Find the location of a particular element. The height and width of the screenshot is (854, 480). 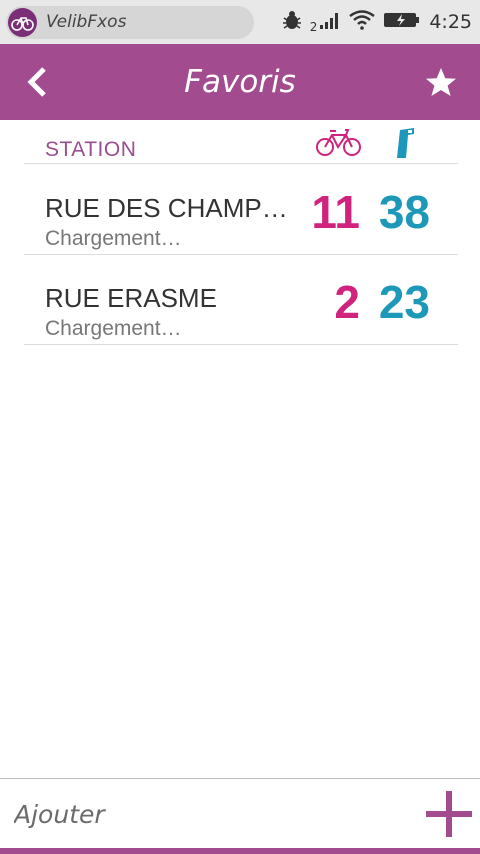

app-indicator: VelibFxos is located at coordinates (130, 22).